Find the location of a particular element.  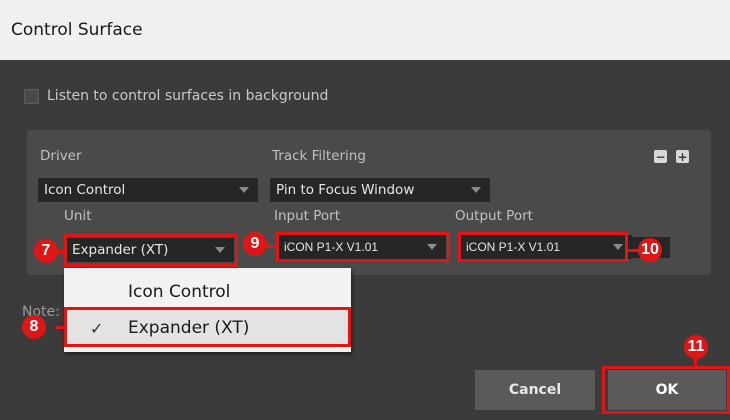

listen-background-label: Listen to control surfaces in background is located at coordinates (188, 96).